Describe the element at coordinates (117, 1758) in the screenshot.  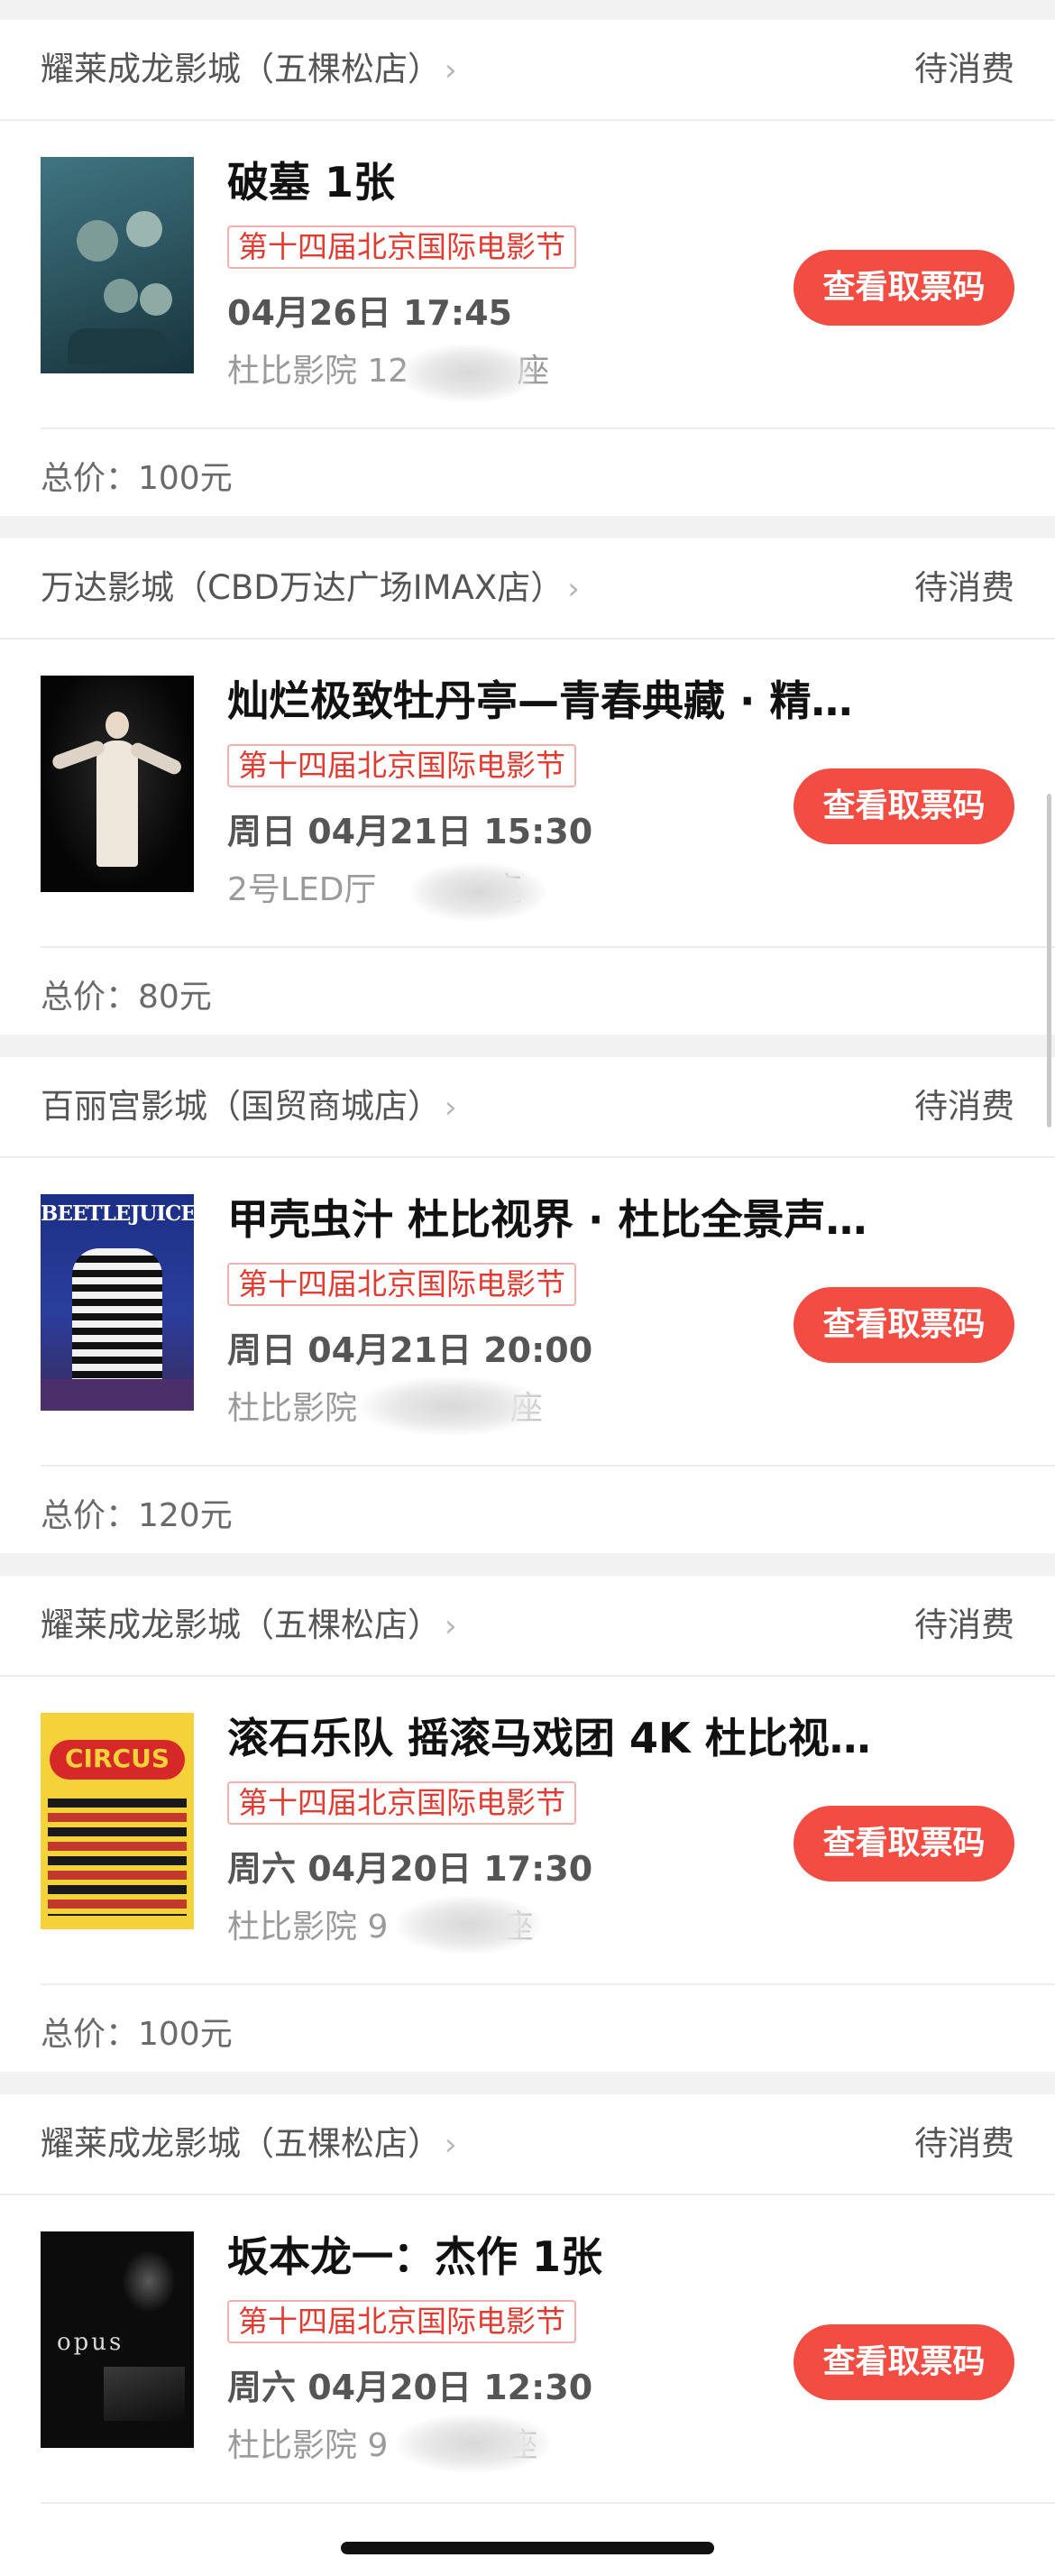
I see `poster-title-text: CIRCUS` at that location.